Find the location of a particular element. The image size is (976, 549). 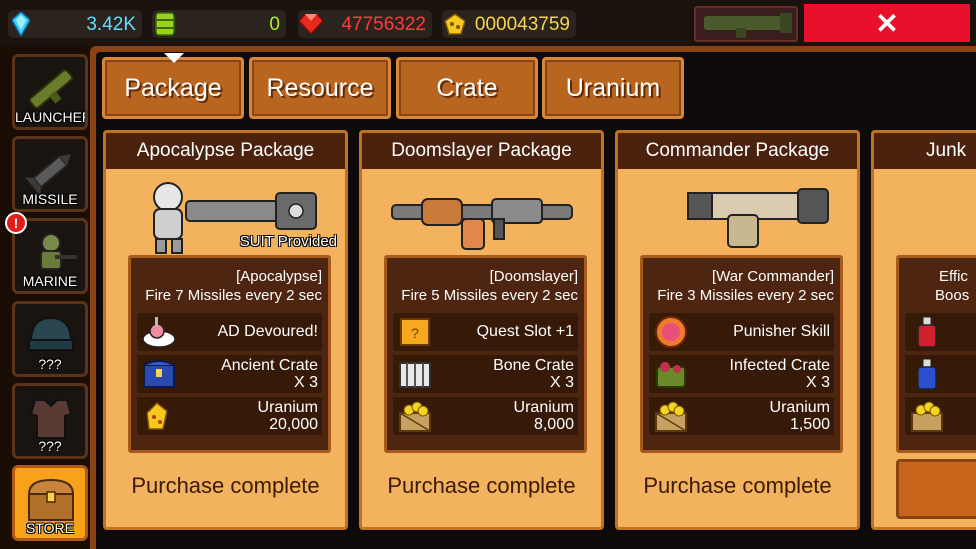

sidebar-item-store: STORE is located at coordinates (50, 503).